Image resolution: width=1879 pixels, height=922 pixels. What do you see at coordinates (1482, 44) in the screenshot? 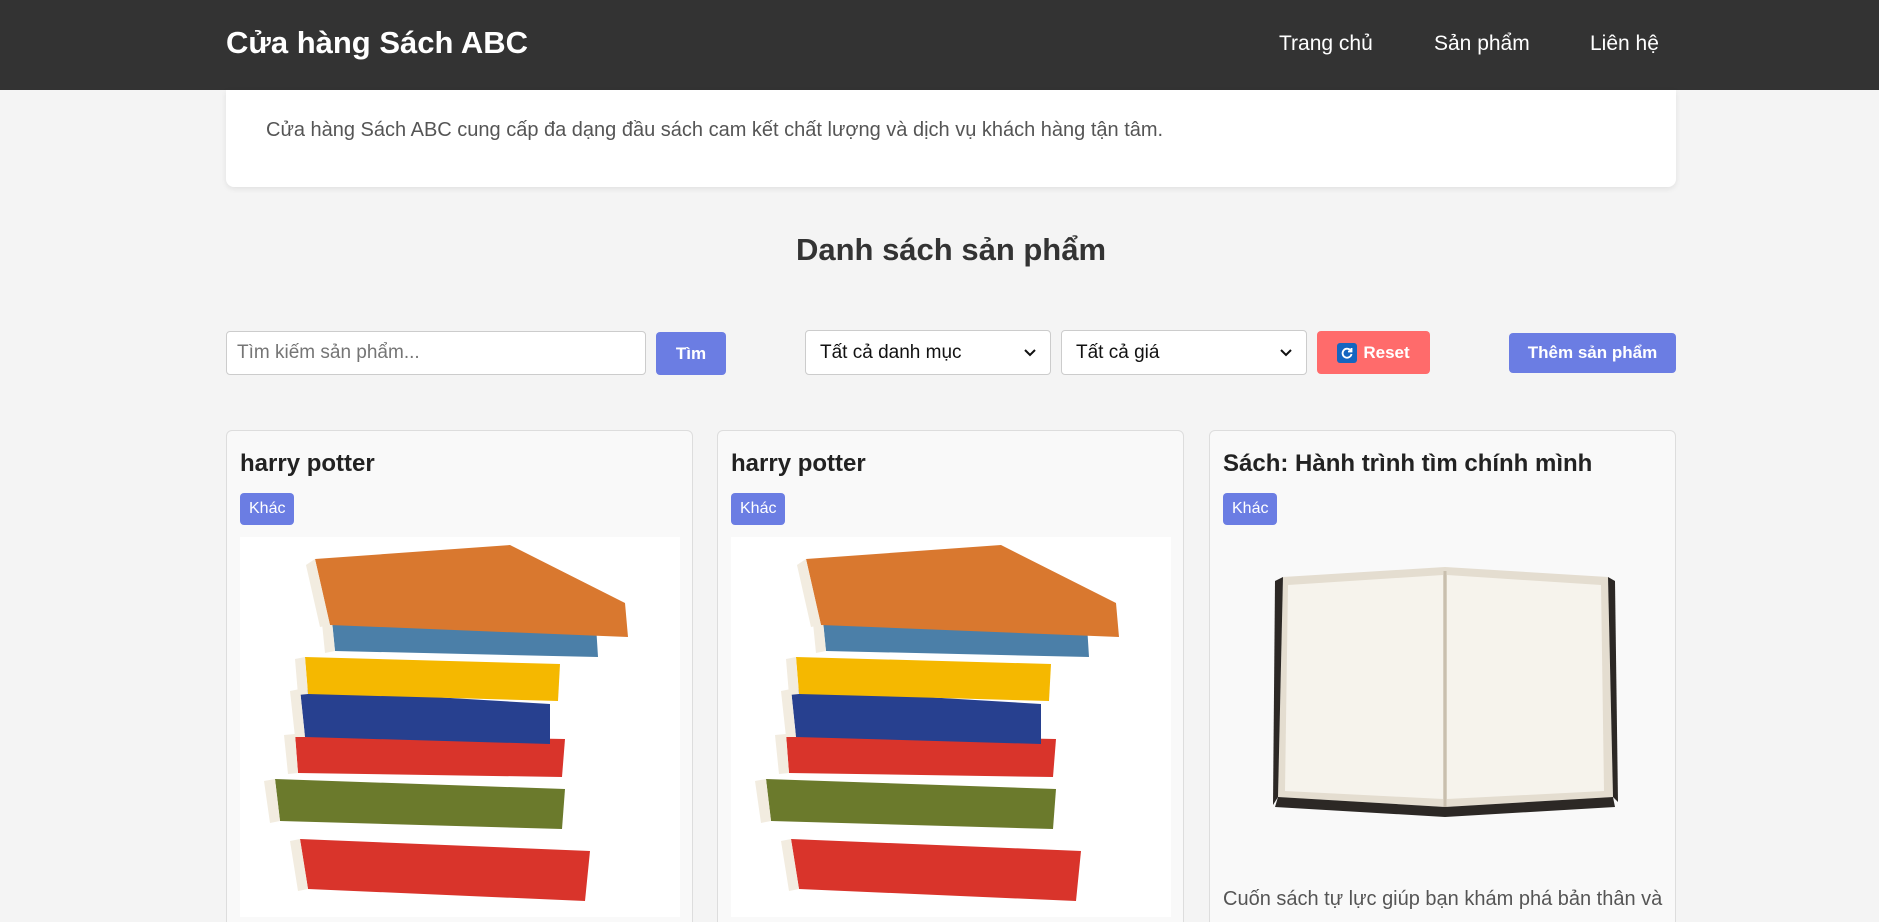
I see `nav-products: Sản phẩm` at bounding box center [1482, 44].